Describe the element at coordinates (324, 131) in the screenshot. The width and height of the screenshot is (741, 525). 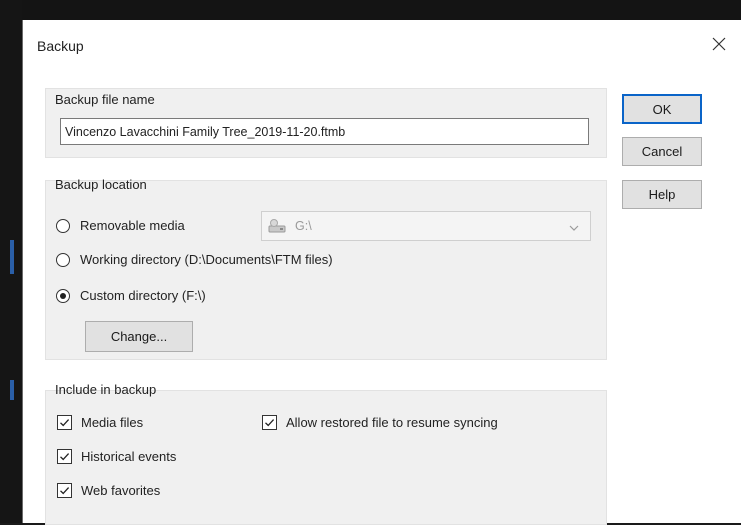
I see `backup-file-name-input` at that location.